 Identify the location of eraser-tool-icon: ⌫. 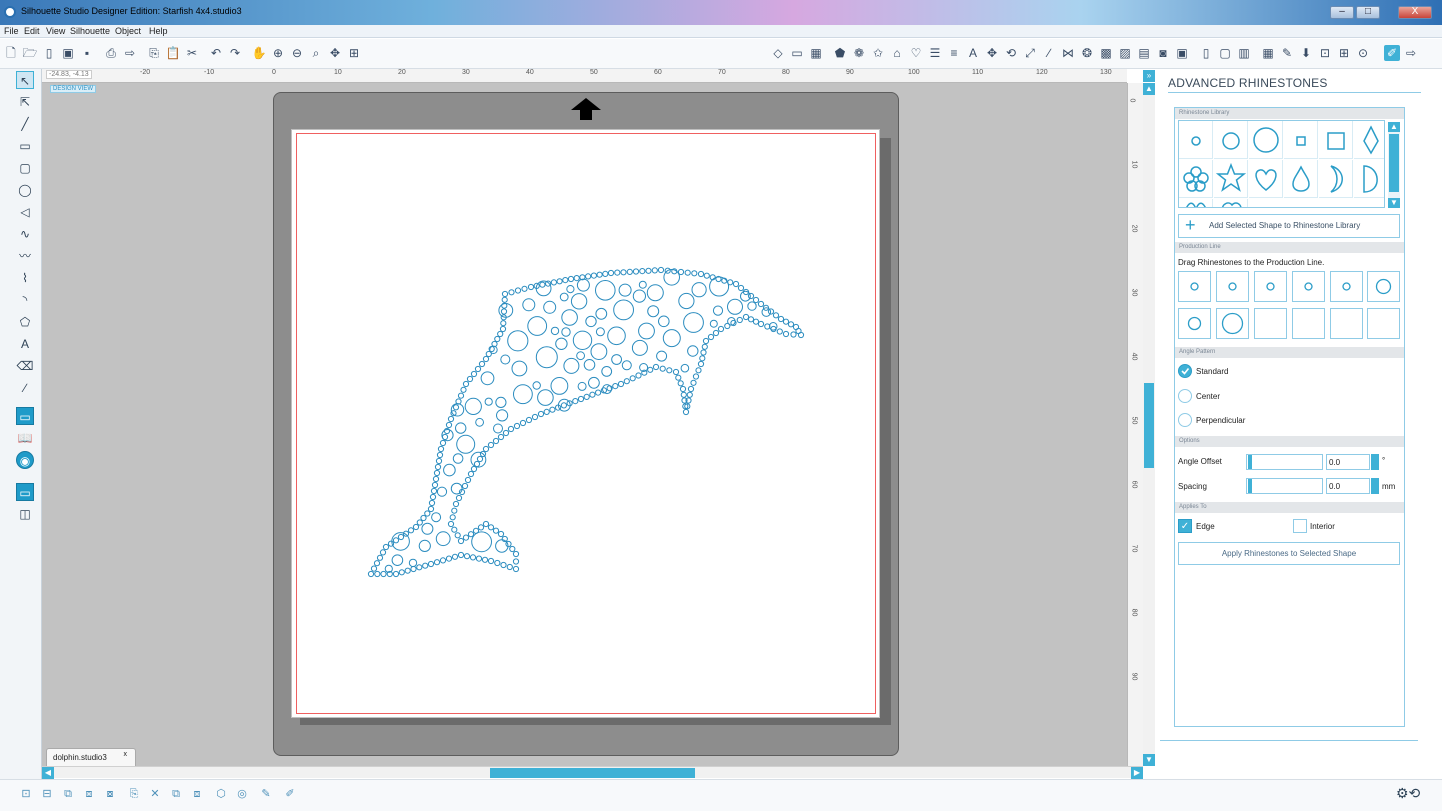
(25, 366).